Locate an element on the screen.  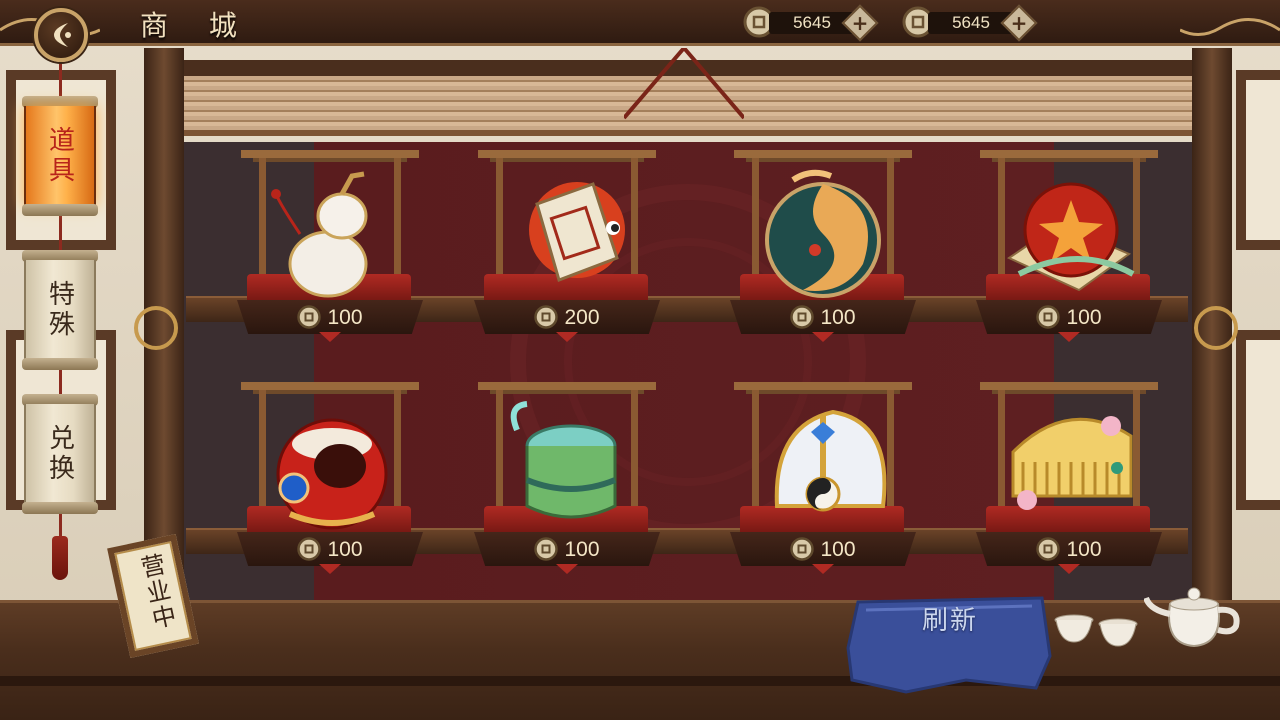
back-button is located at coordinates (61, 35).